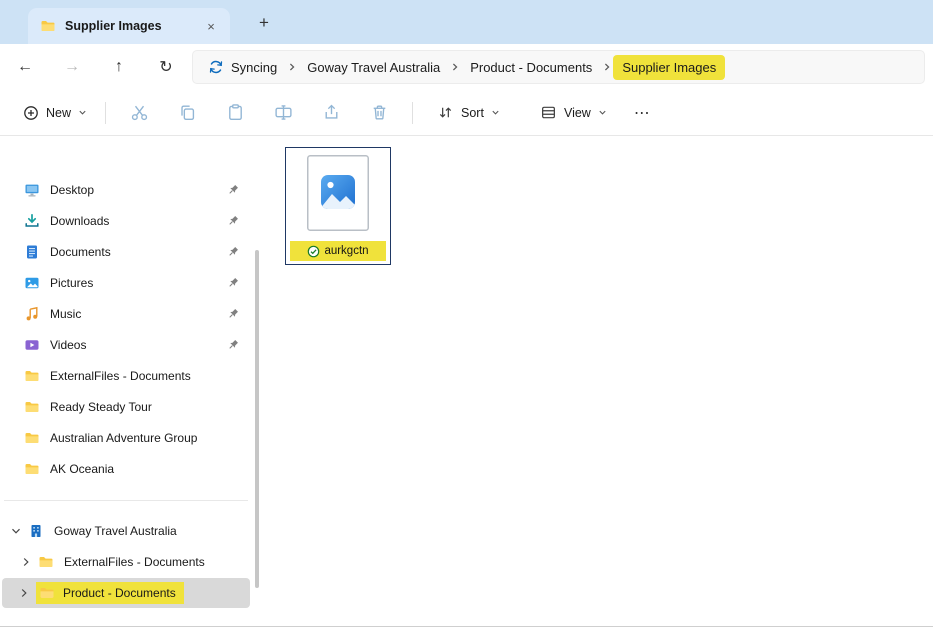 The width and height of the screenshot is (933, 627). I want to click on sidebar-item-tree-externalfiles-documents: ExternalFiles - Documents, so click(126, 562).